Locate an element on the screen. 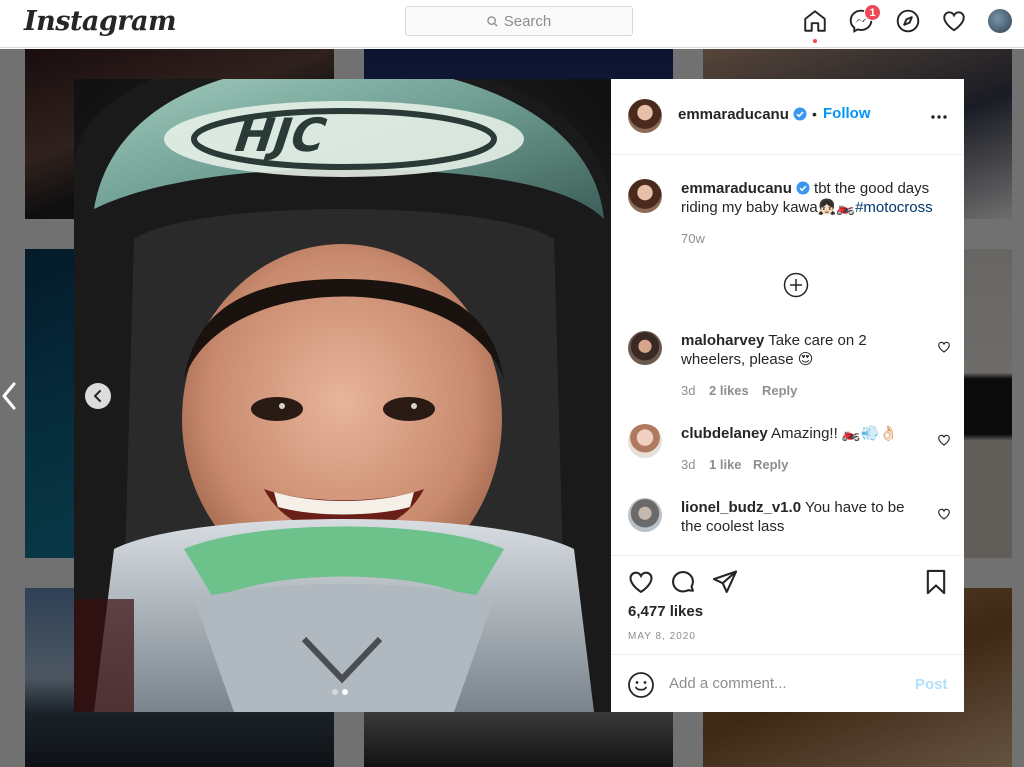  search-placeholder: Search is located at coordinates (527, 21).